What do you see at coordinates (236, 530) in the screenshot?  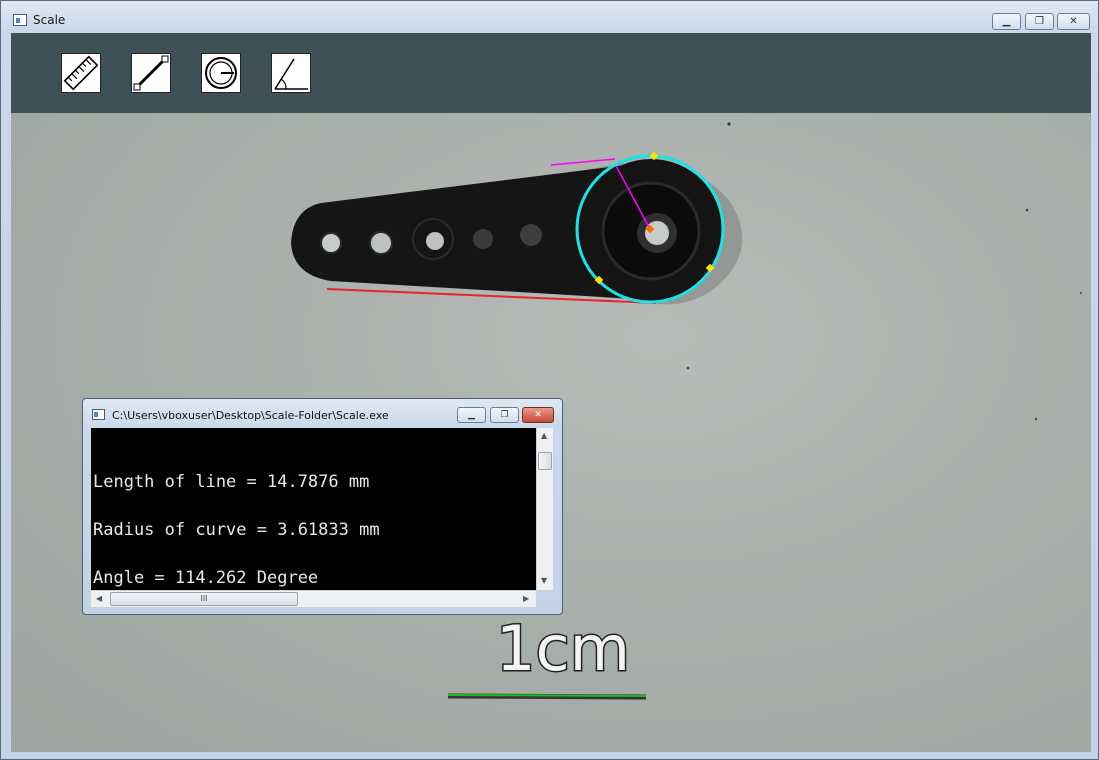 I see `output-line-radius: Radius of curve = 3.61833 mm` at bounding box center [236, 530].